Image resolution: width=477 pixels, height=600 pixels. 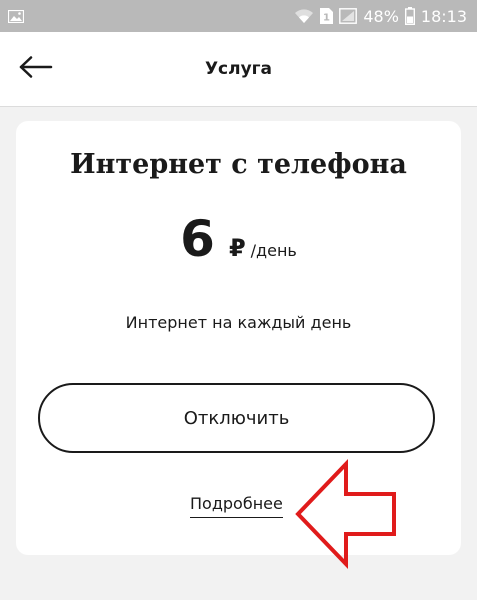 I want to click on battery-level: 48%, so click(x=381, y=16).